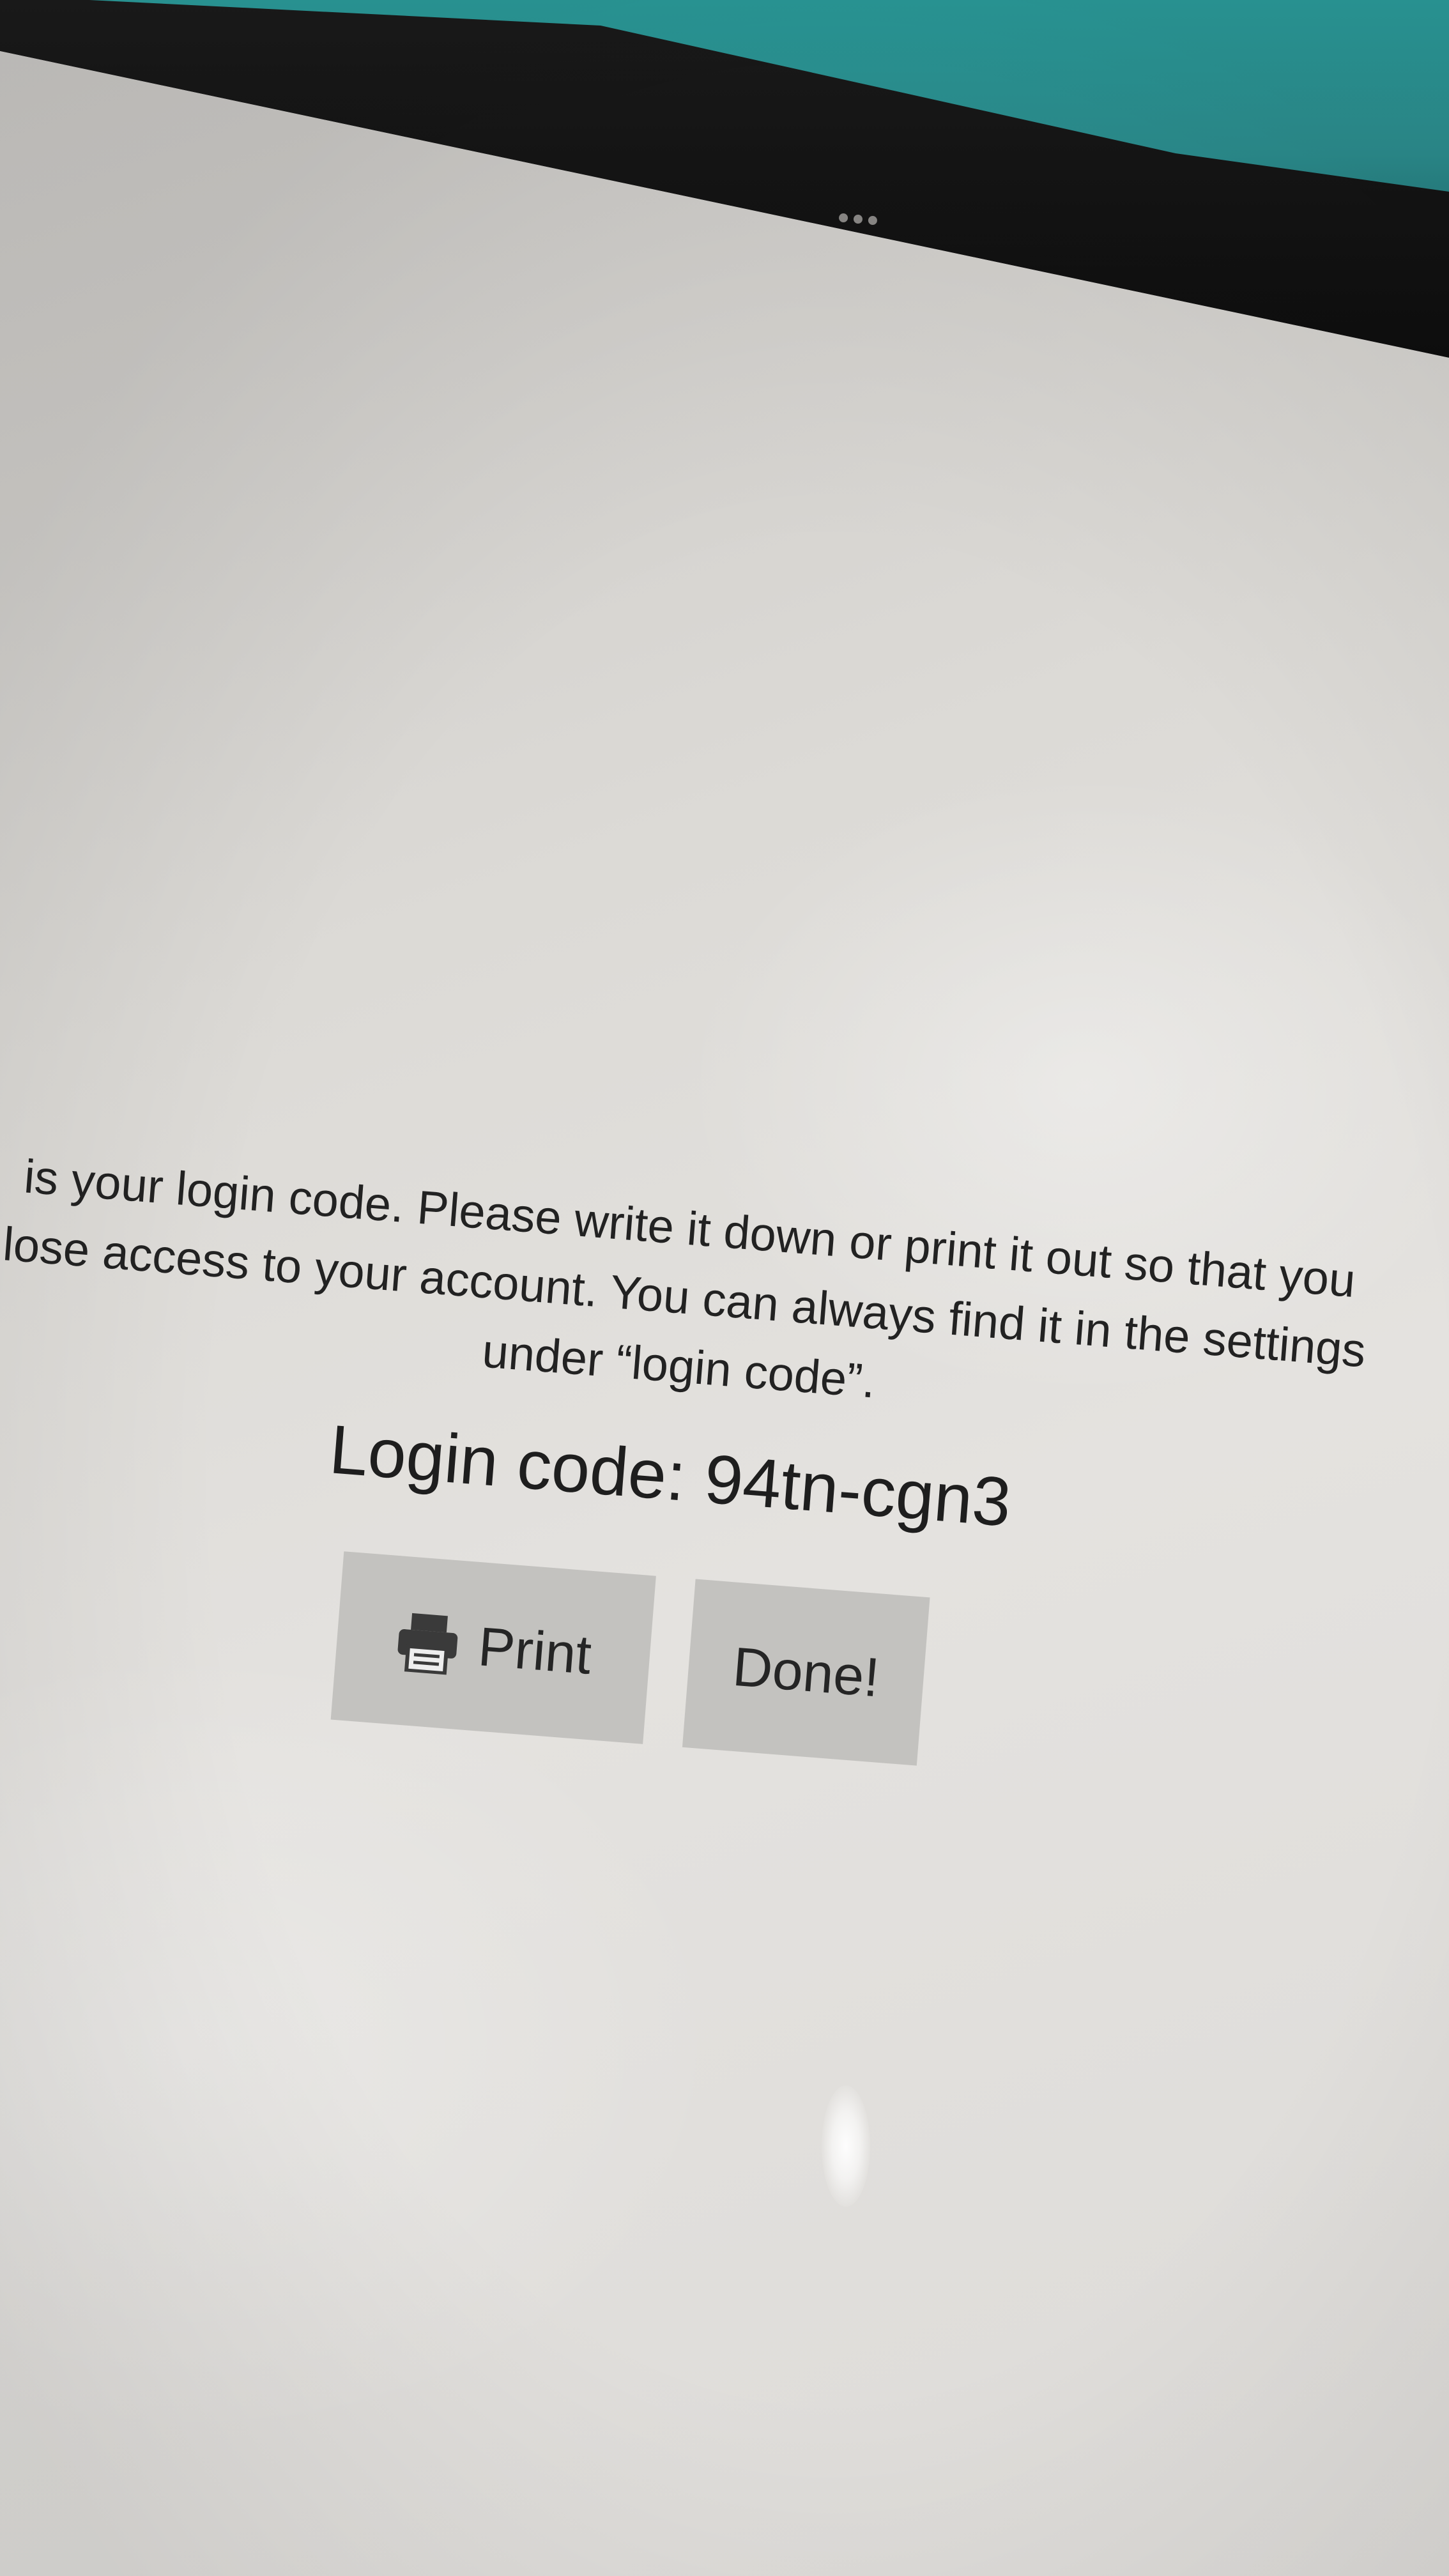 The height and width of the screenshot is (2576, 1449). I want to click on done-button: Done!, so click(806, 1672).